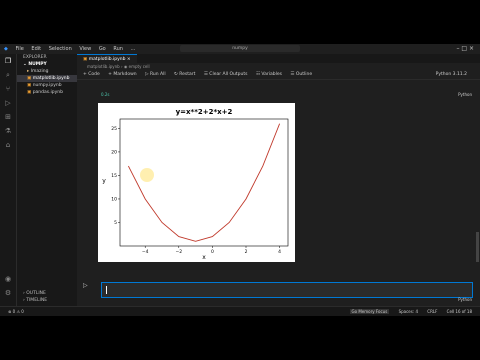 The height and width of the screenshot is (360, 480). Describe the element at coordinates (47, 85) in the screenshot. I see `file-item: ▣ numpy.ipynb` at that location.